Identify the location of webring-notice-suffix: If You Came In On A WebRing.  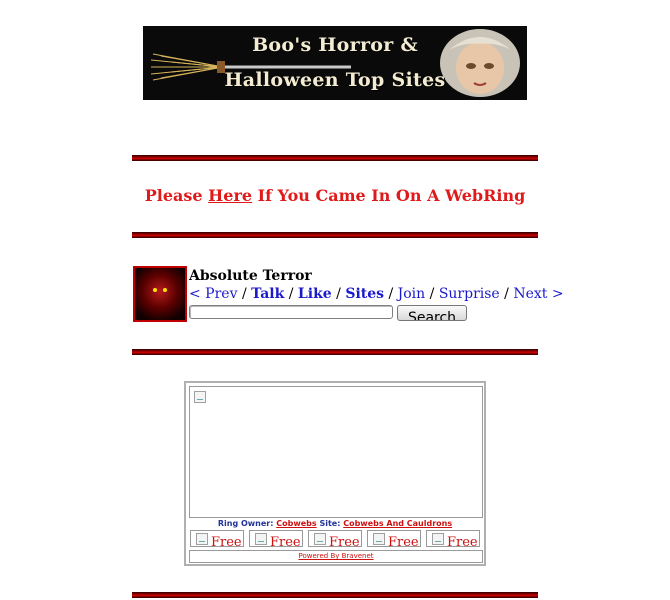
(389, 195).